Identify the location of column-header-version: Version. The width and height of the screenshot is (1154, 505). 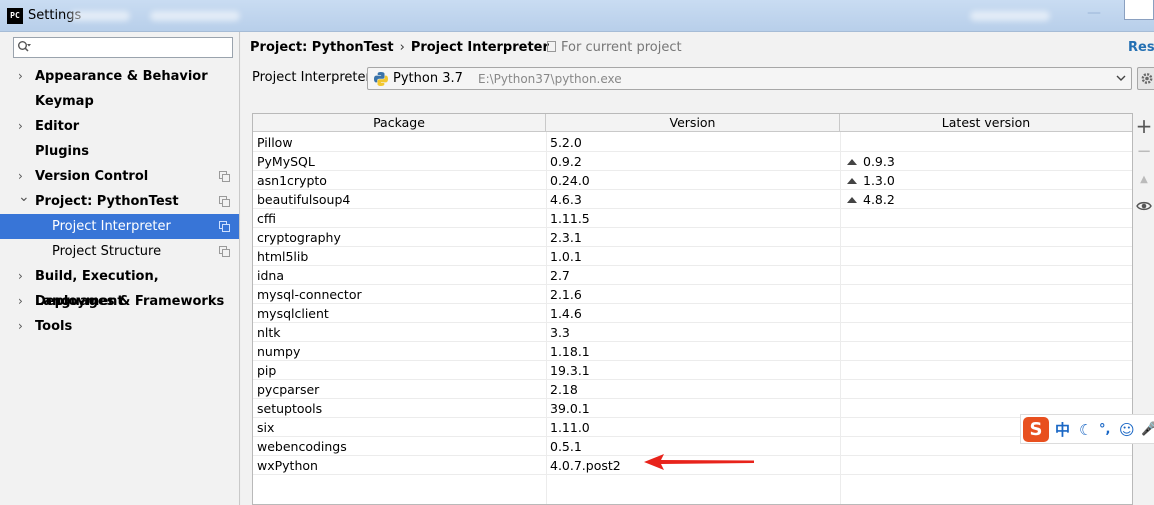
(693, 123).